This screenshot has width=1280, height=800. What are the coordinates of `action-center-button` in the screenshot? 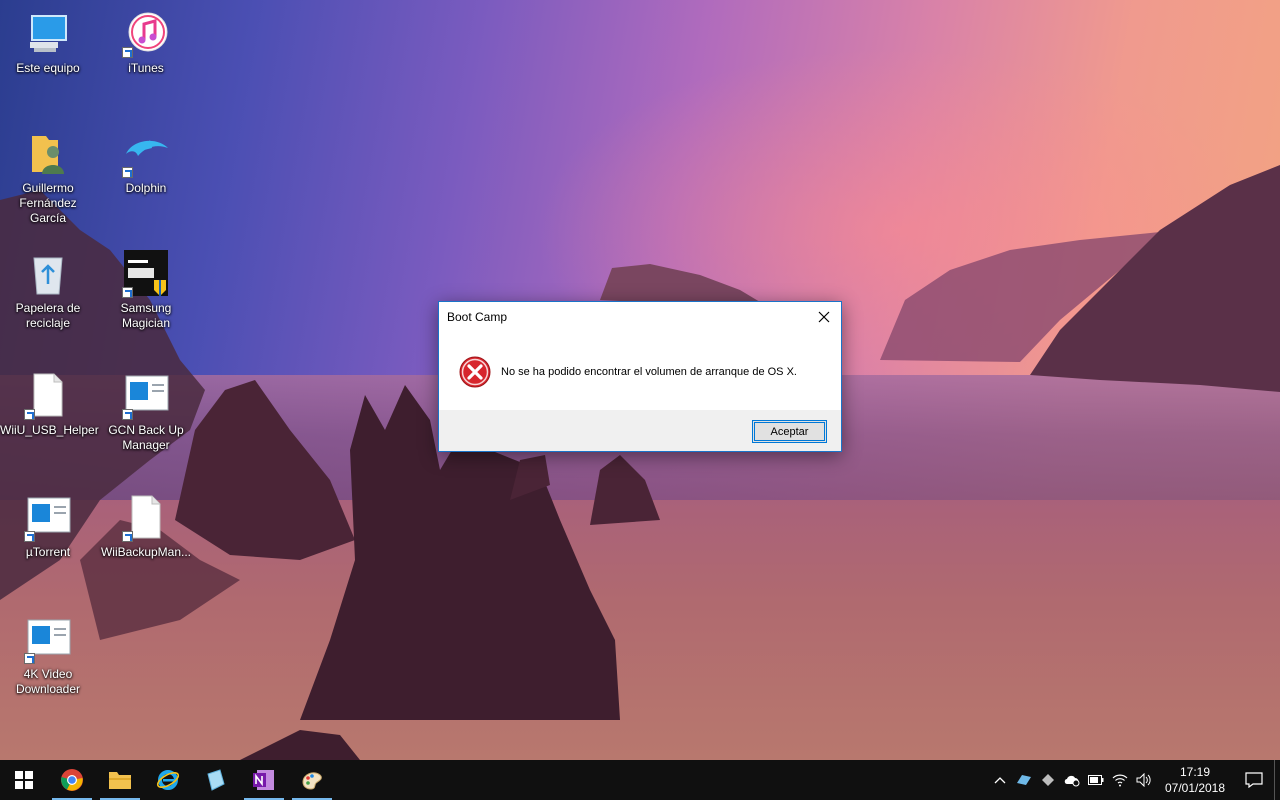 It's located at (1254, 780).